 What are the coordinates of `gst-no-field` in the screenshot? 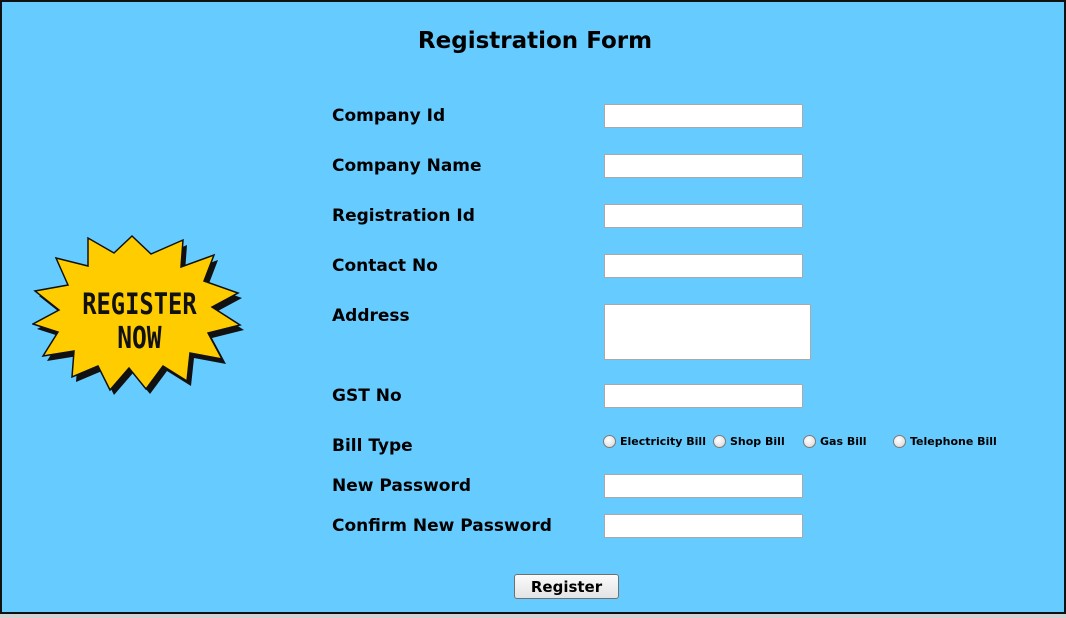 It's located at (703, 396).